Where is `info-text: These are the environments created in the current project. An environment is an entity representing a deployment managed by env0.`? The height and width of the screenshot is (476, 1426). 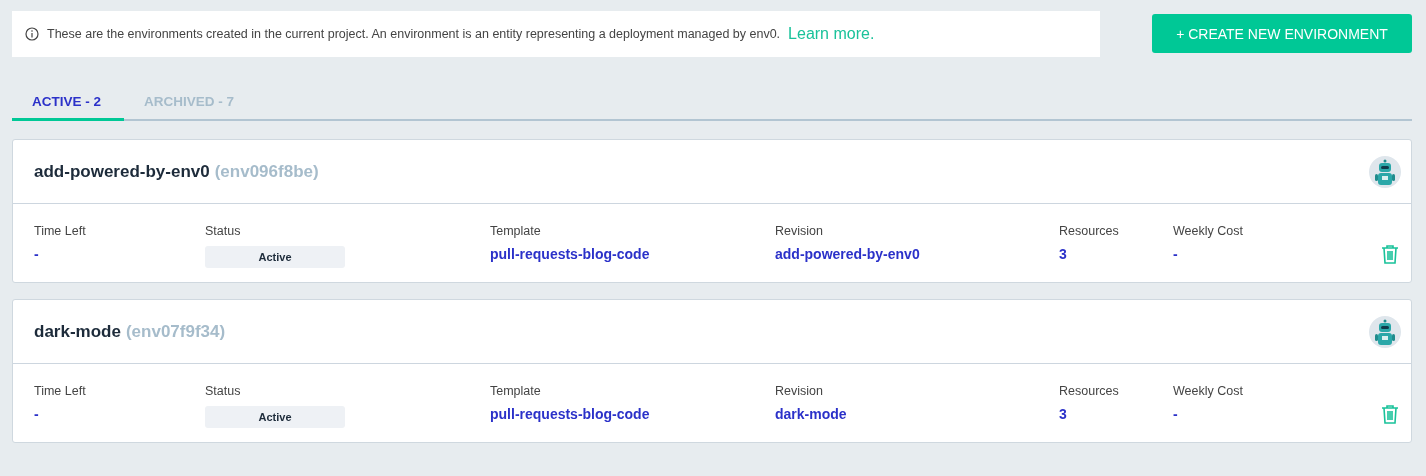 info-text: These are the environments created in the current project. An environment is an entity representing a deployment managed by env0. is located at coordinates (414, 34).